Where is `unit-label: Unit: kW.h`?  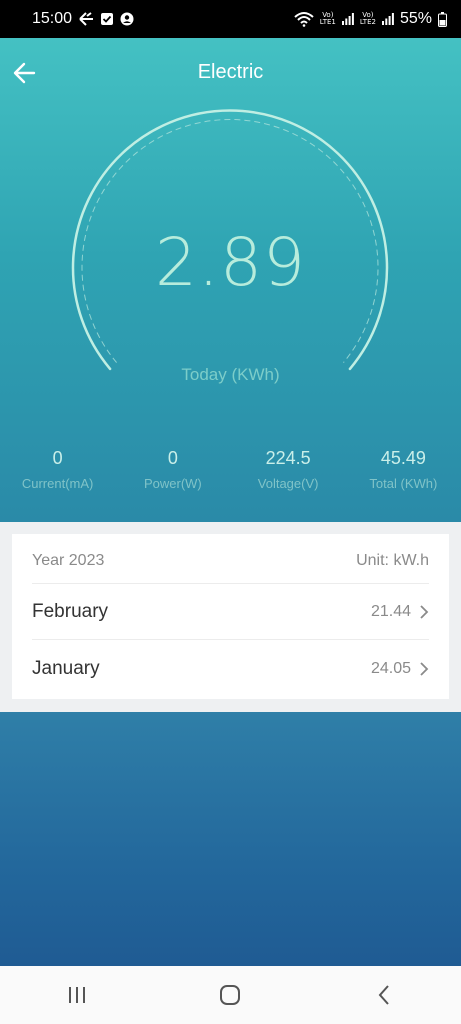
unit-label: Unit: kW.h is located at coordinates (392, 560).